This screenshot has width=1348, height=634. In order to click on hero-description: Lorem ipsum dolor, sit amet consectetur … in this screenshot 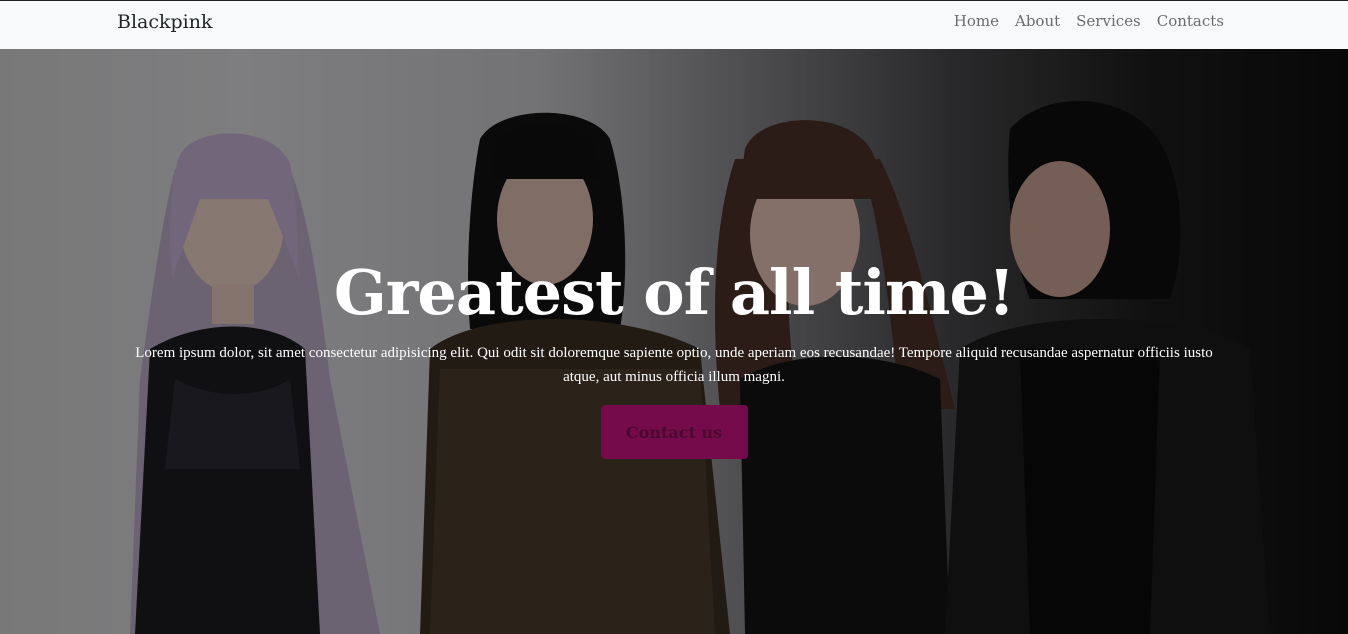, I will do `click(674, 365)`.